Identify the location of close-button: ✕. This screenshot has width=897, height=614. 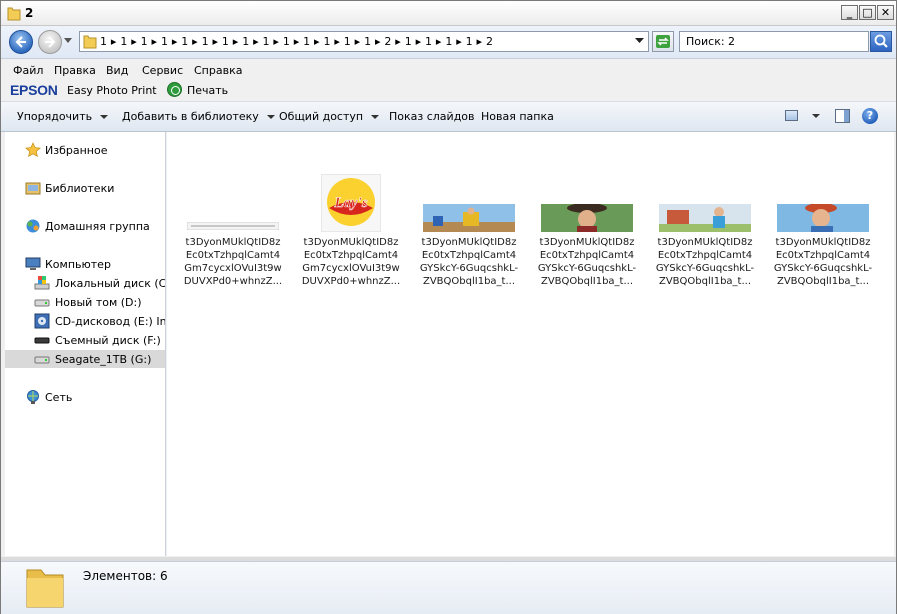
(885, 12).